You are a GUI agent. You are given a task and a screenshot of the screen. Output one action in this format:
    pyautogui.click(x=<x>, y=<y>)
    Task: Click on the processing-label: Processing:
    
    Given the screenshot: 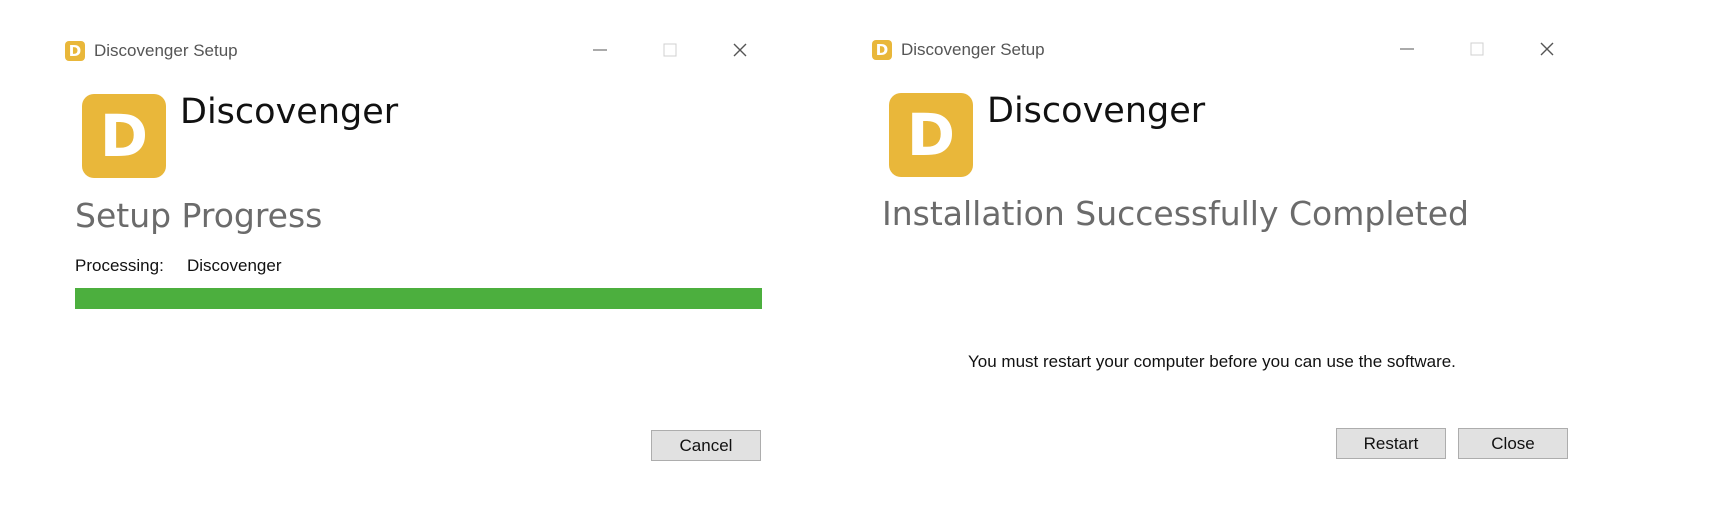 What is the action you would take?
    pyautogui.click(x=119, y=265)
    